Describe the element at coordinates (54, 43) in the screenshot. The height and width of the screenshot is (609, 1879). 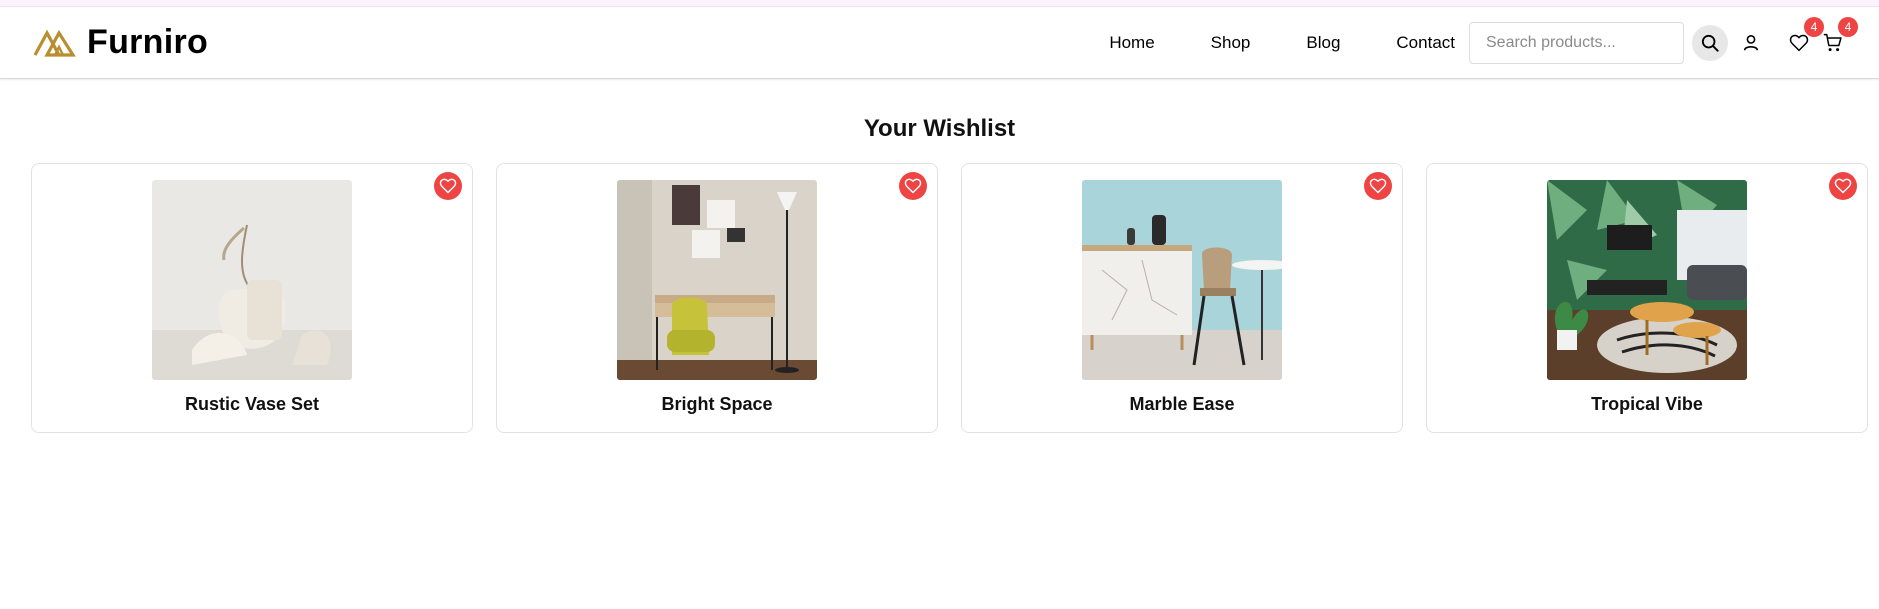
I see `furniro-logo-icon` at that location.